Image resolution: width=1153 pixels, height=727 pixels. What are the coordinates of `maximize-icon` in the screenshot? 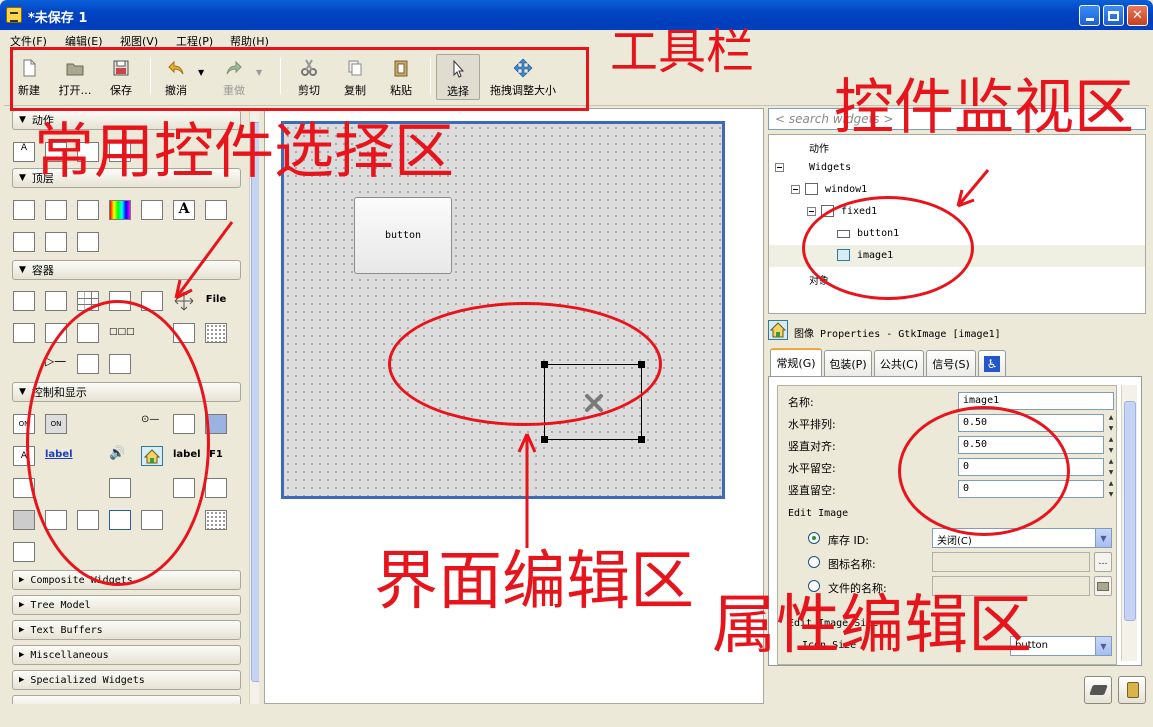 It's located at (1113, 15).